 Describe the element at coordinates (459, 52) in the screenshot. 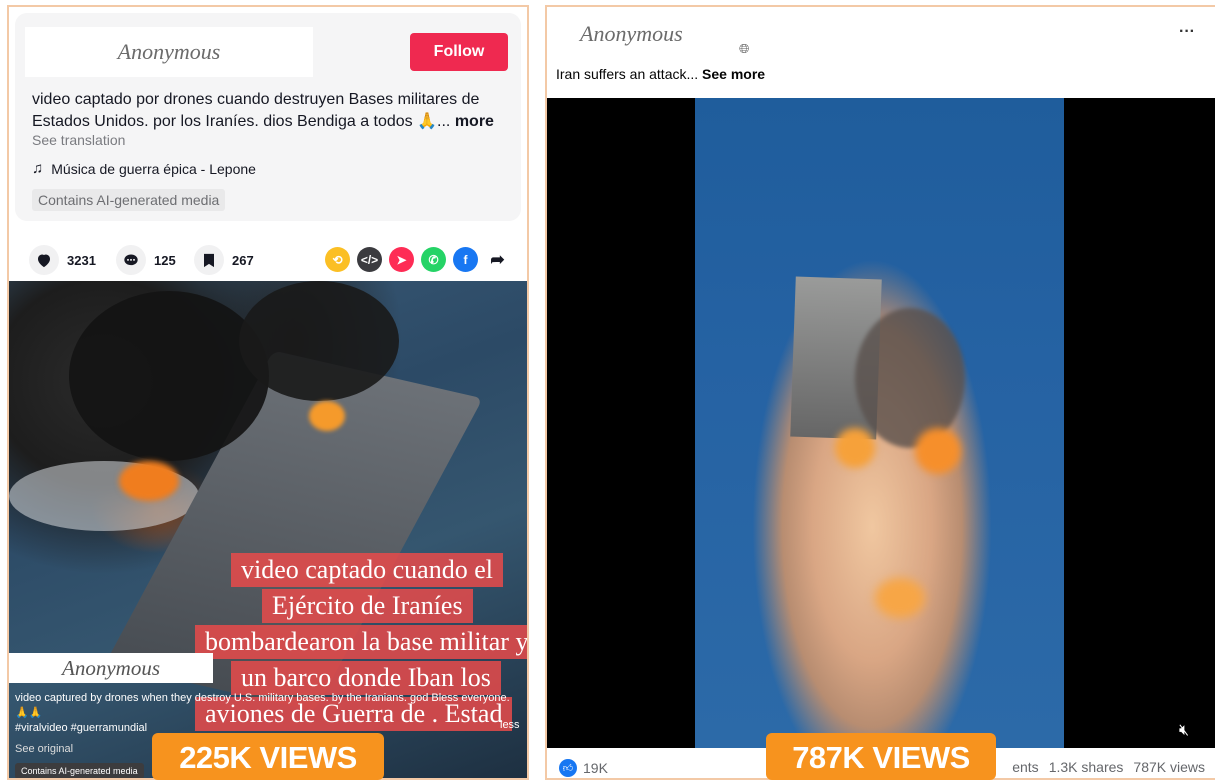

I see `follow-button: Follow` at that location.